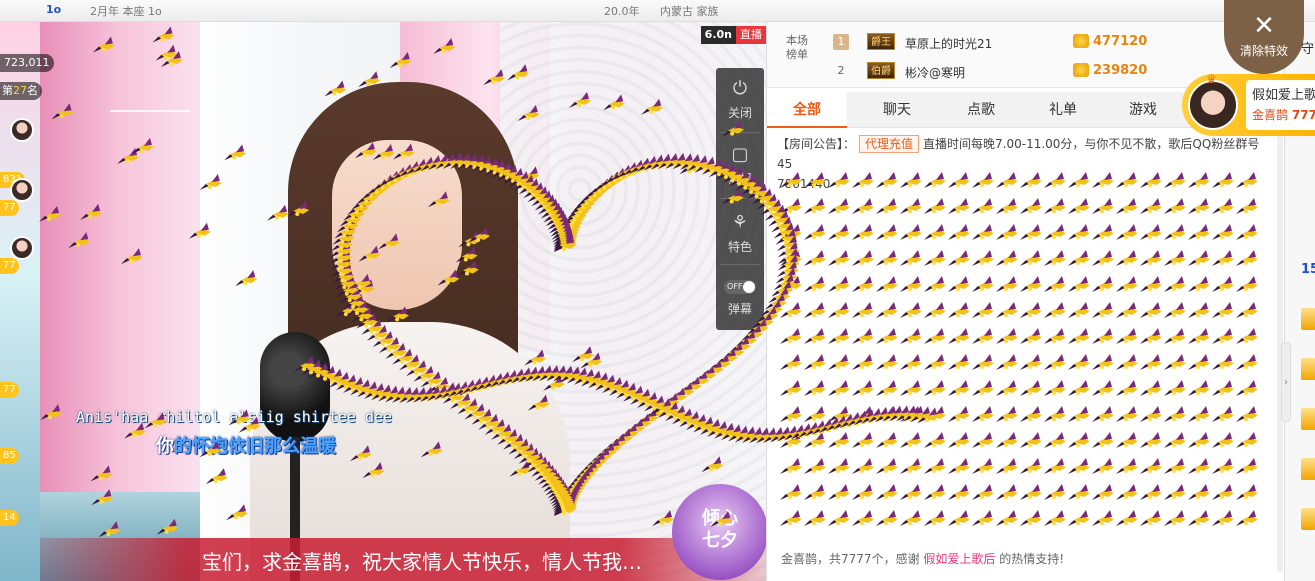 The width and height of the screenshot is (1315, 581). Describe the element at coordinates (797, 40) in the screenshot. I see `ranking-title-line1: 本场` at that location.